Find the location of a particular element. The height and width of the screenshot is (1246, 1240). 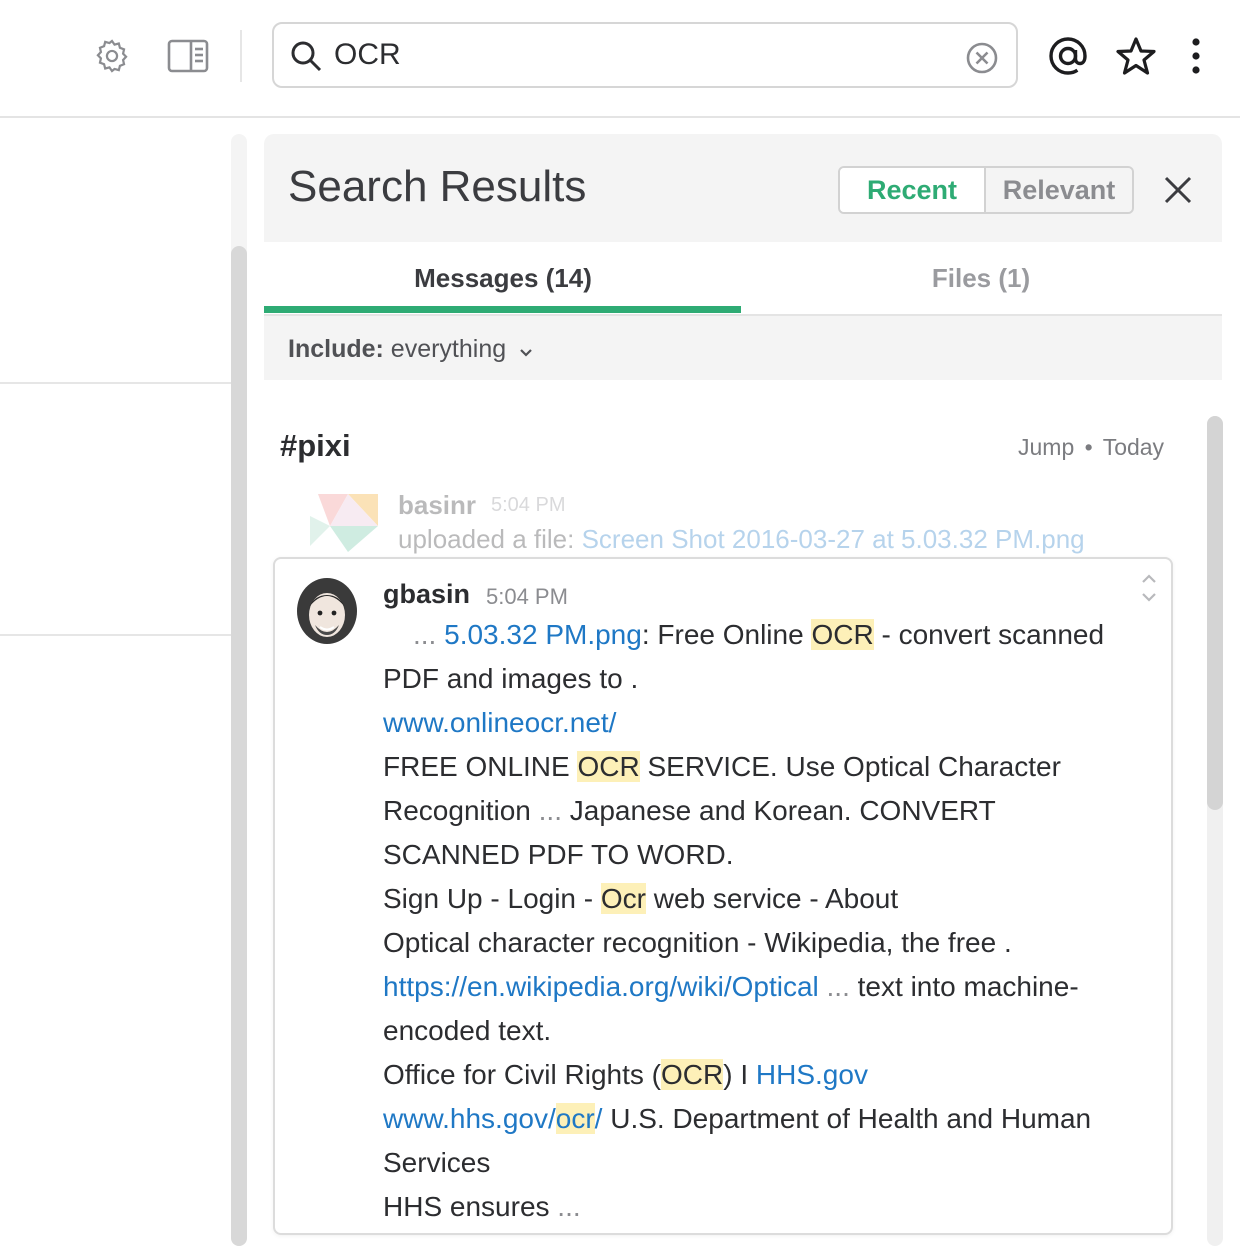

text-span: ) I is located at coordinates (739, 1074).